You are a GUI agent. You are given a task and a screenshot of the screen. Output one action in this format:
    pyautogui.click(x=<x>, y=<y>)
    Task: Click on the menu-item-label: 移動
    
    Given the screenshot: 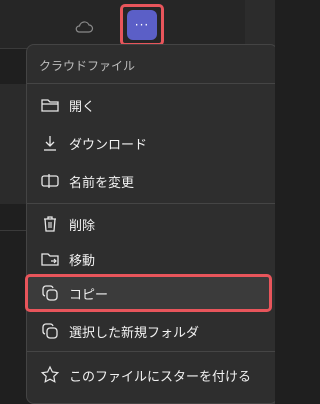 What is the action you would take?
    pyautogui.click(x=82, y=261)
    